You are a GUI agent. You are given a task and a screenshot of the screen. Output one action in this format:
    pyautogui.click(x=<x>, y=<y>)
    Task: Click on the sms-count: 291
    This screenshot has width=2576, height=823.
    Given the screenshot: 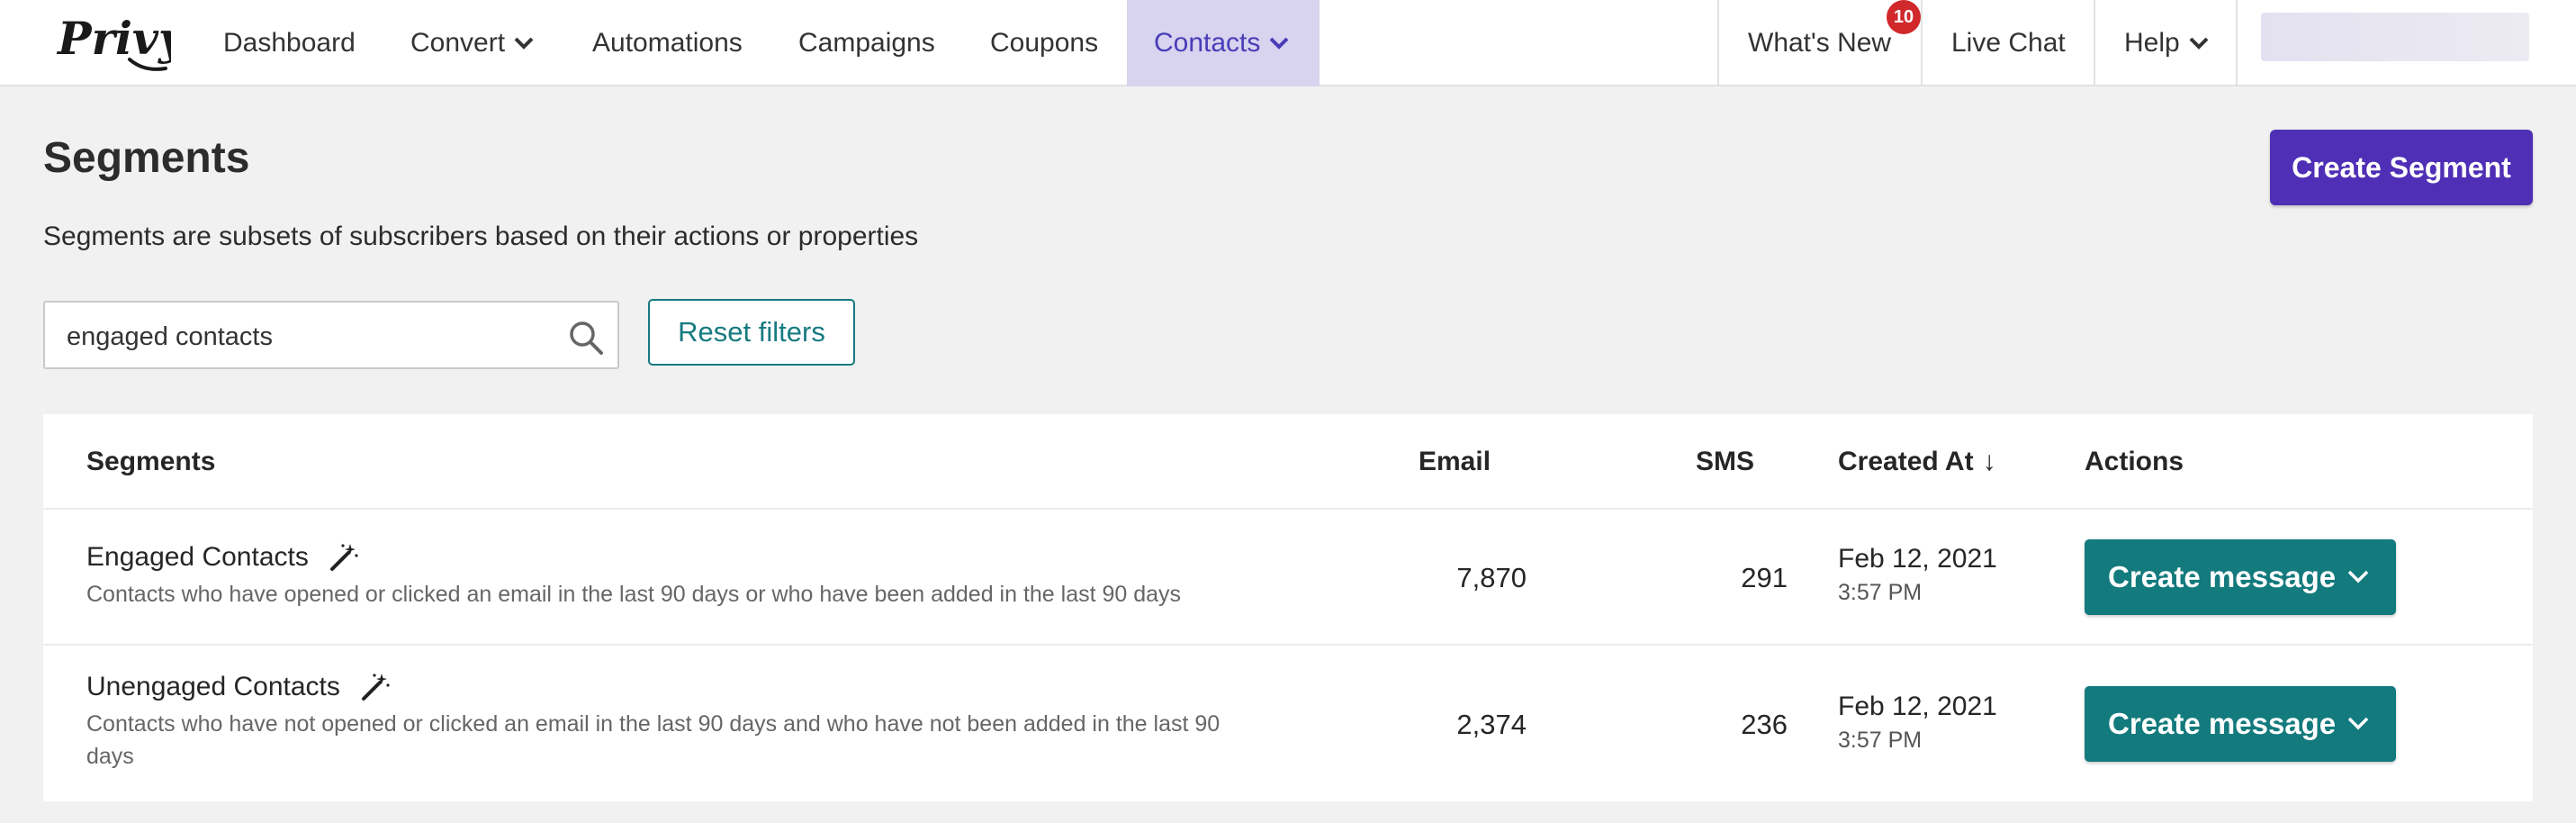 What is the action you would take?
    pyautogui.click(x=1764, y=577)
    